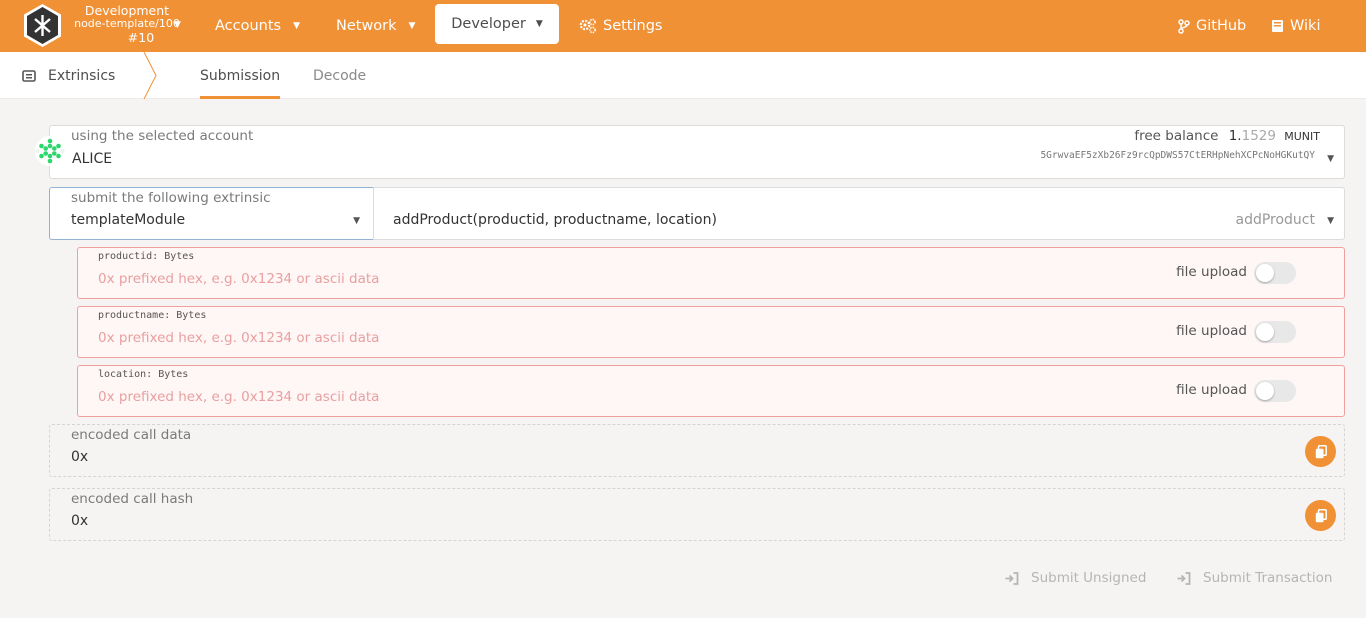 The width and height of the screenshot is (1366, 618). I want to click on extrinsics-icon, so click(29, 76).